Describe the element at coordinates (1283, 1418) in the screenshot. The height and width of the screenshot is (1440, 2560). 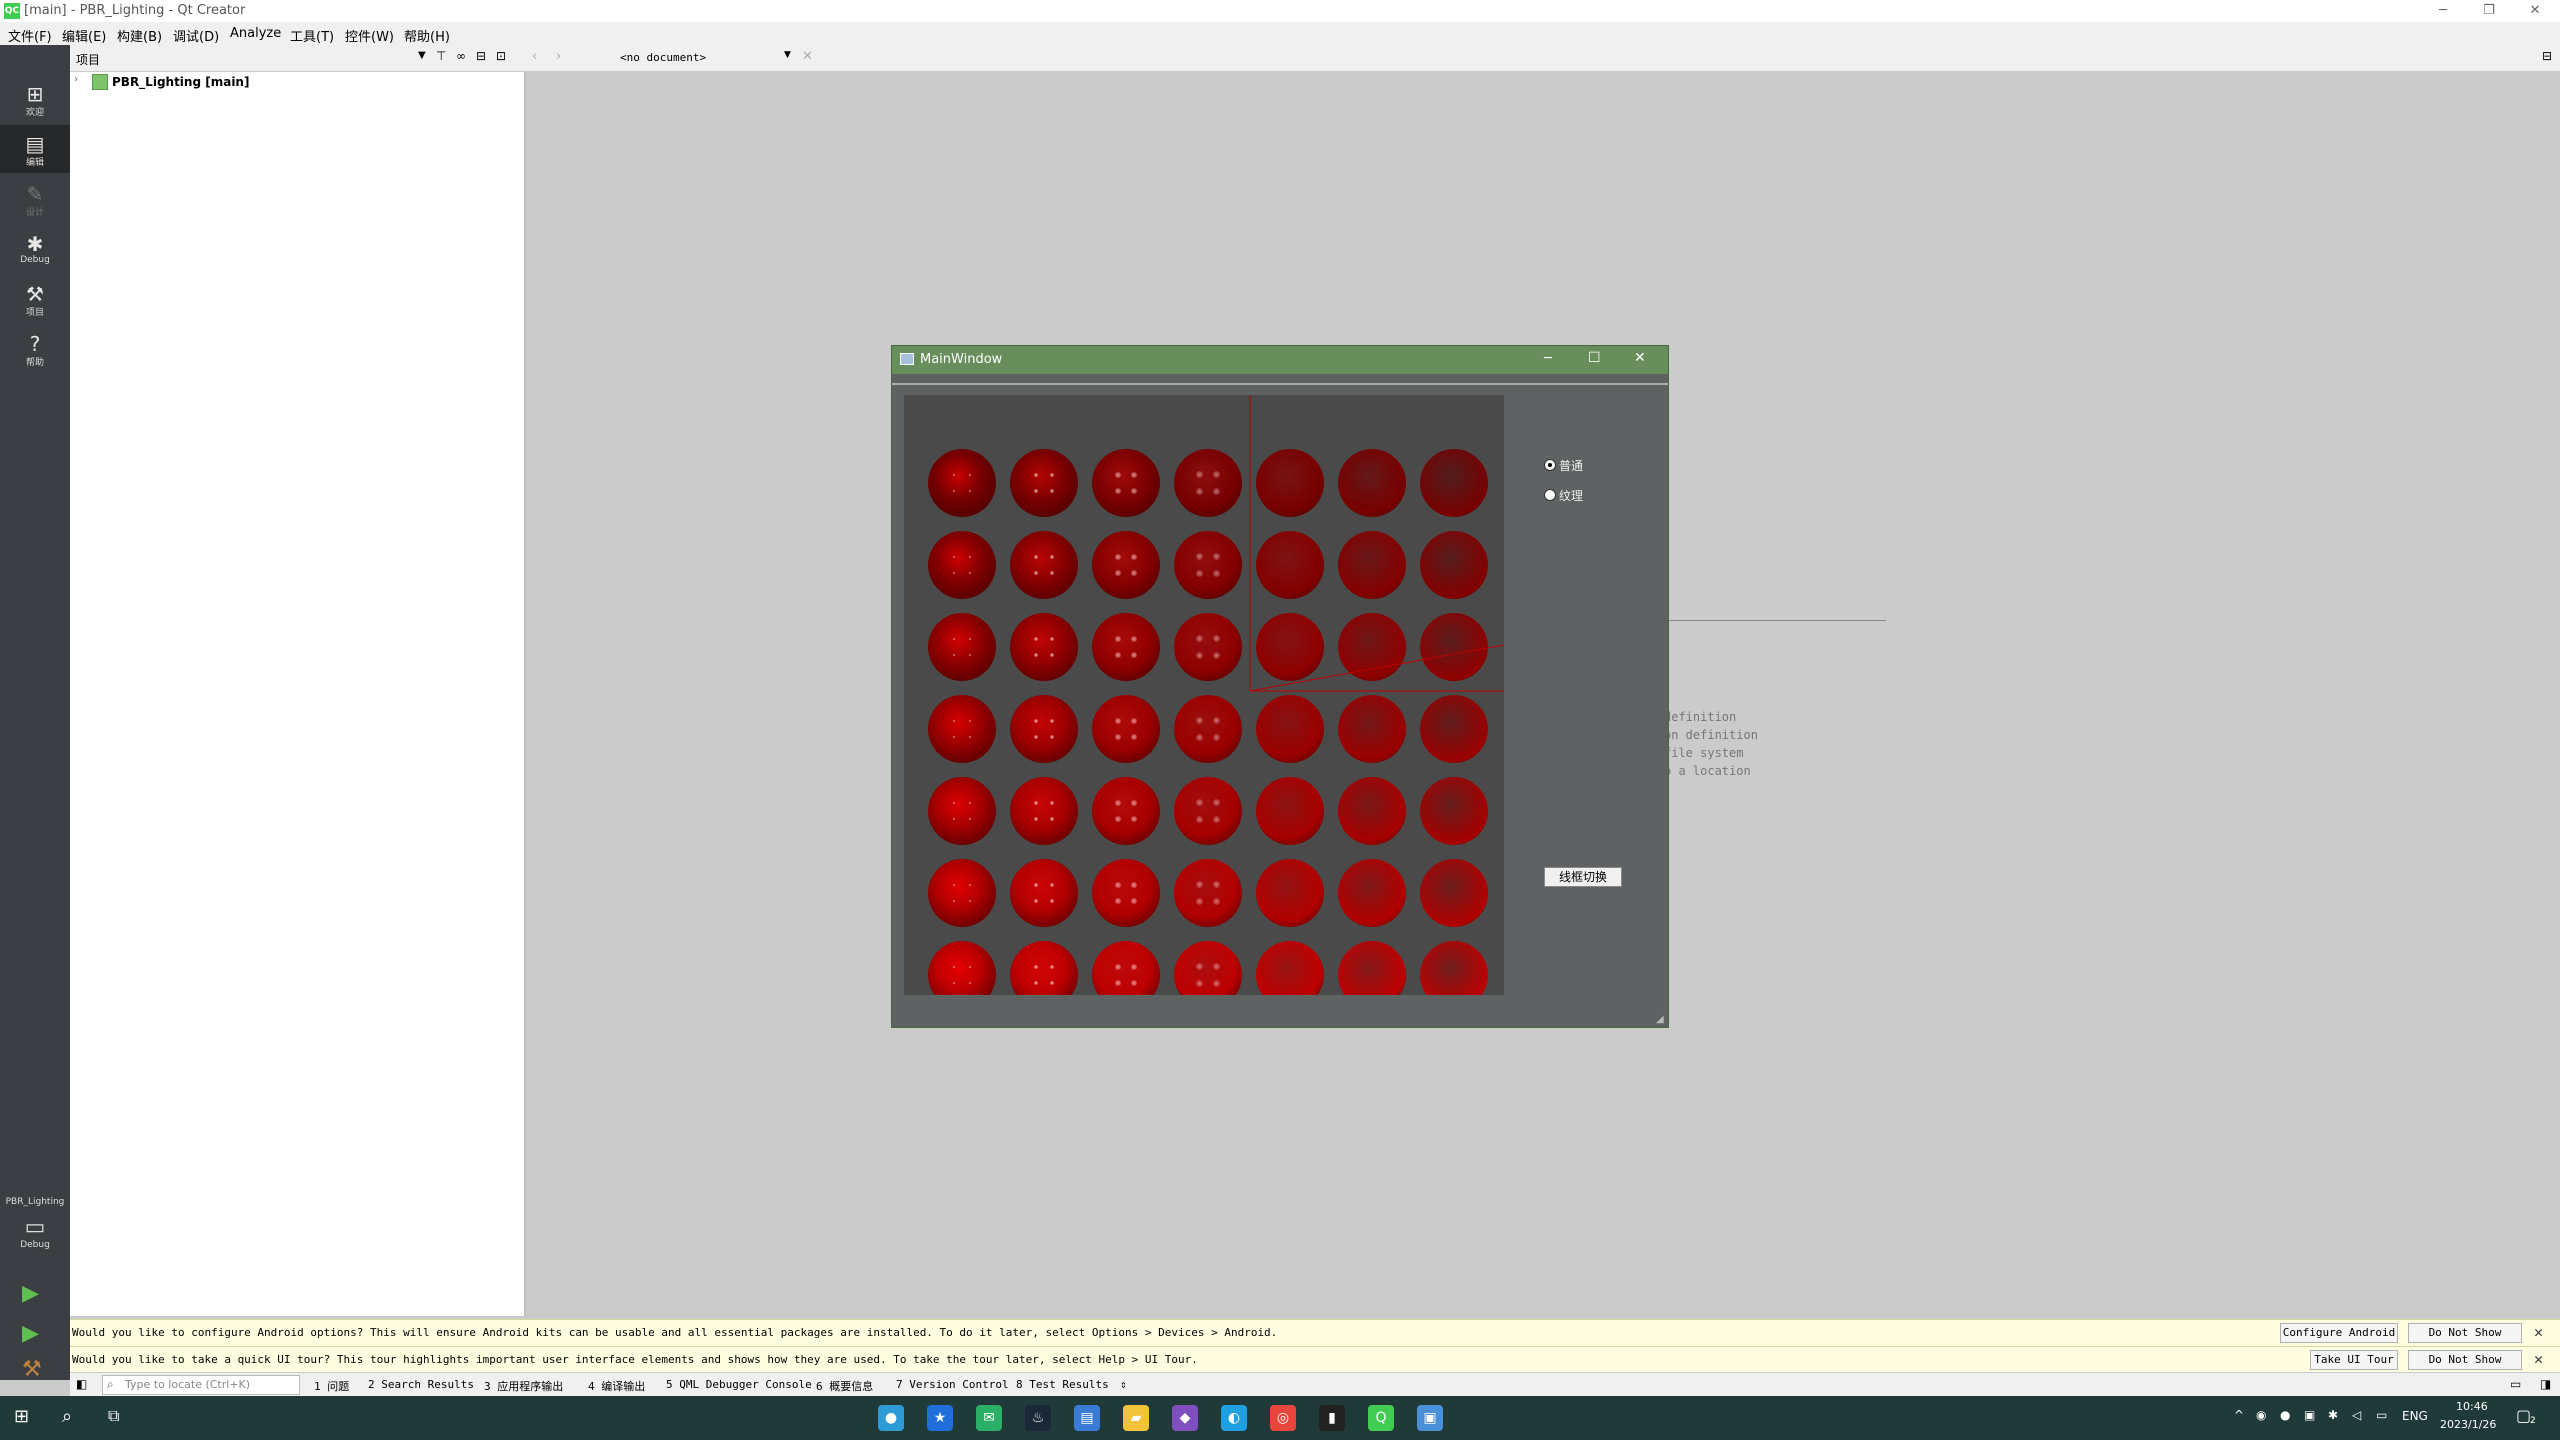
I see `chrome-icon: ◎` at that location.